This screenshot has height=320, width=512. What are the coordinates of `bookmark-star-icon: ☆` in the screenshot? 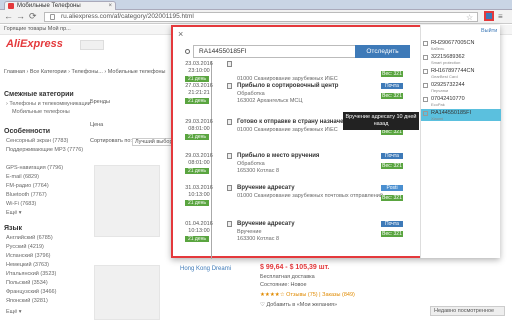 It's located at (469, 17).